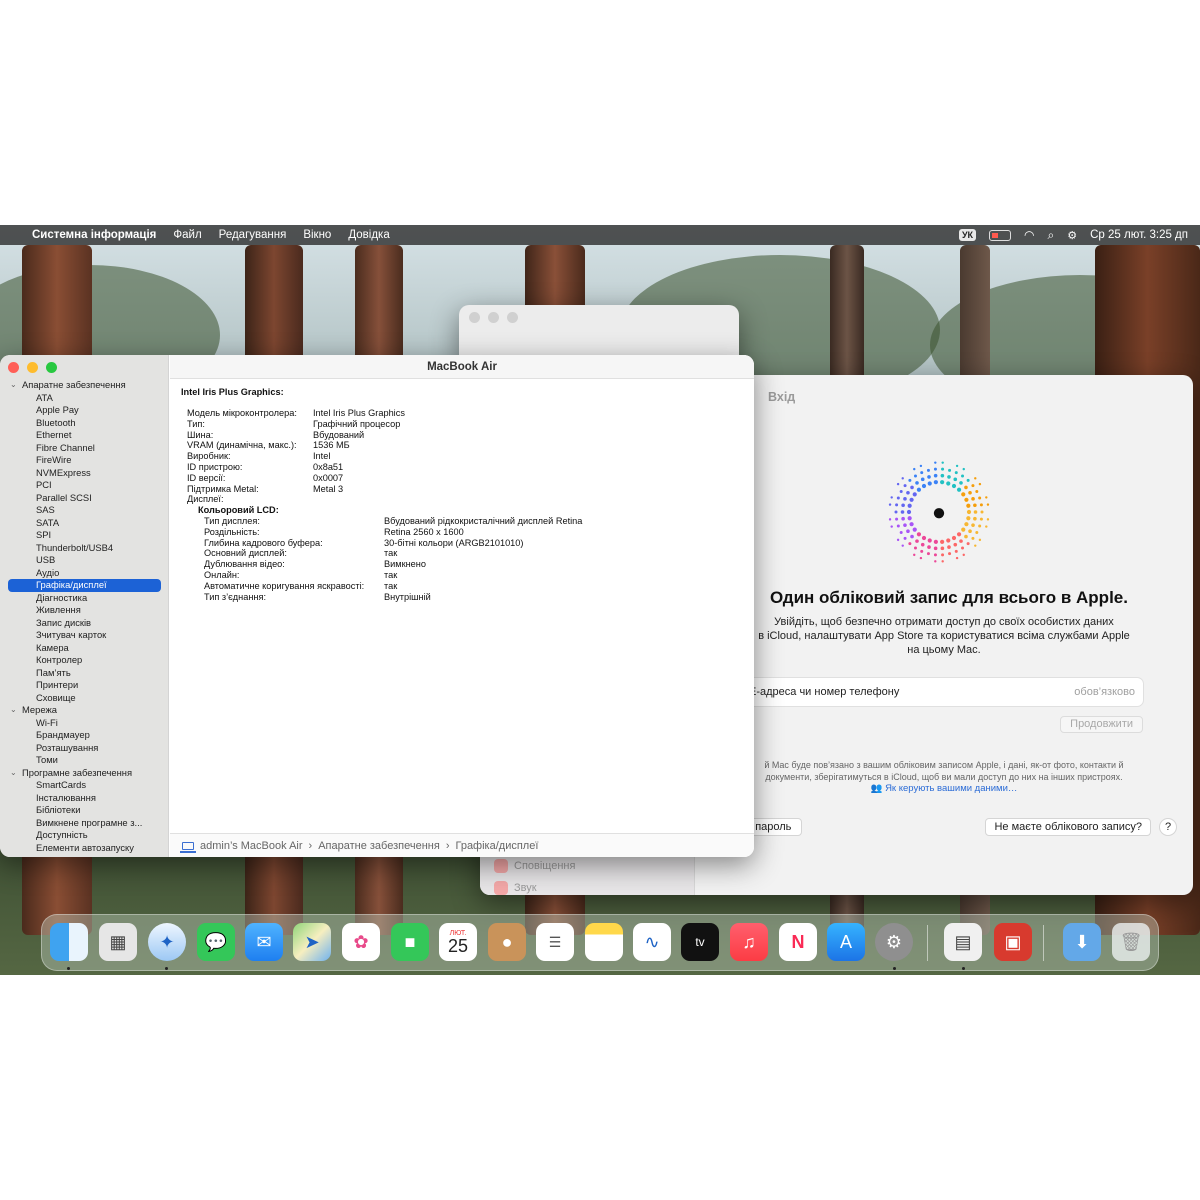 The width and height of the screenshot is (1200, 1200). Describe the element at coordinates (410, 942) in the screenshot. I see `facetime-icon: ■` at that location.